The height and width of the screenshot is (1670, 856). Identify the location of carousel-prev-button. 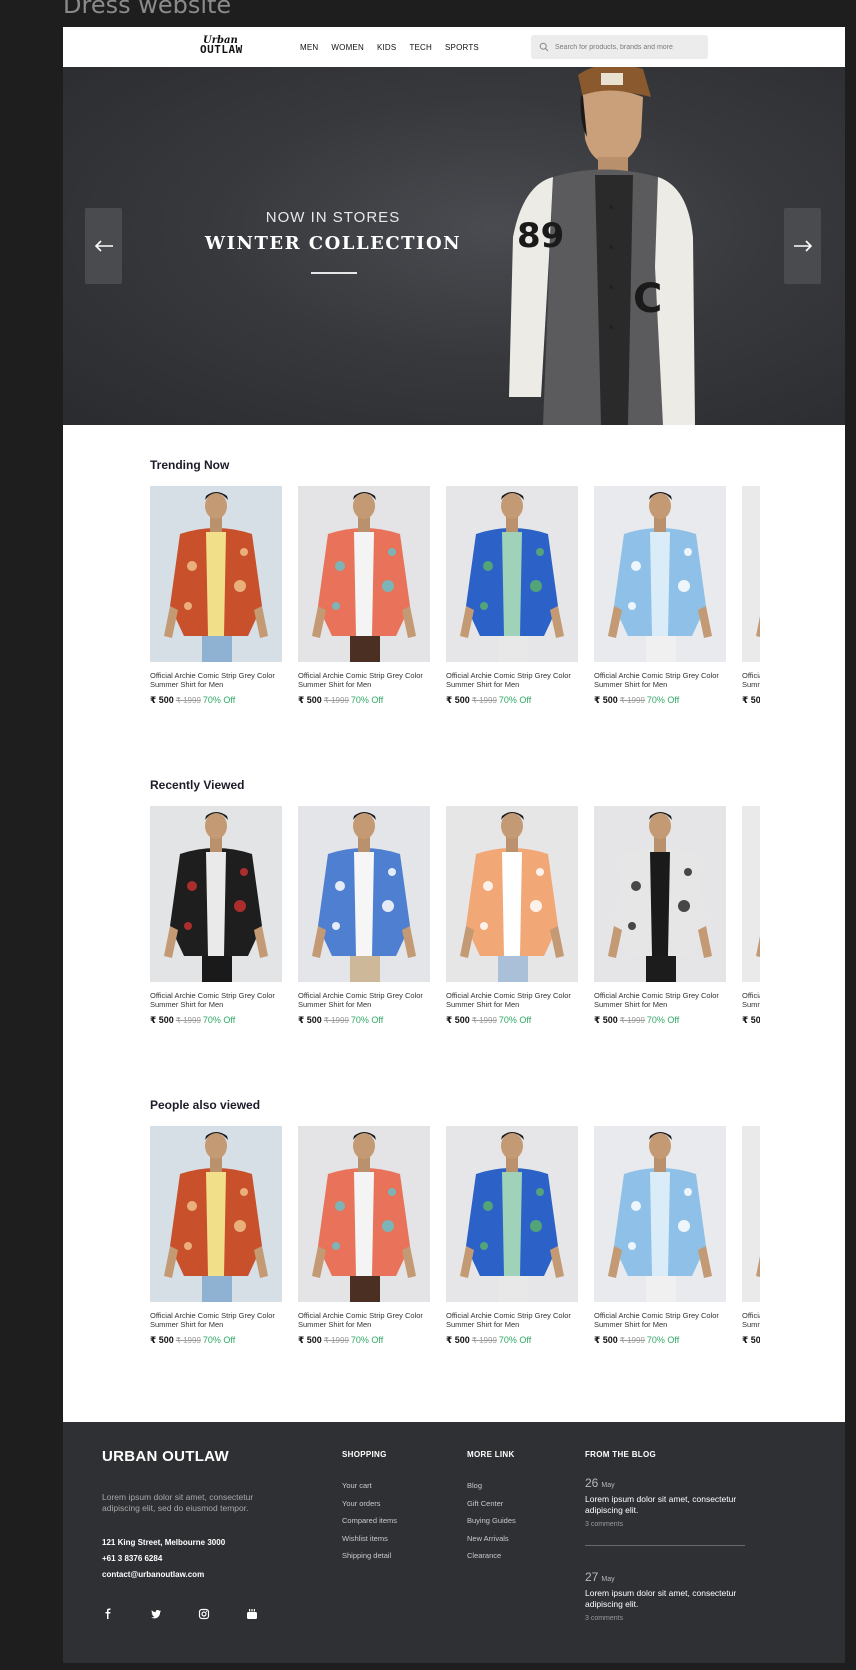
(103, 246).